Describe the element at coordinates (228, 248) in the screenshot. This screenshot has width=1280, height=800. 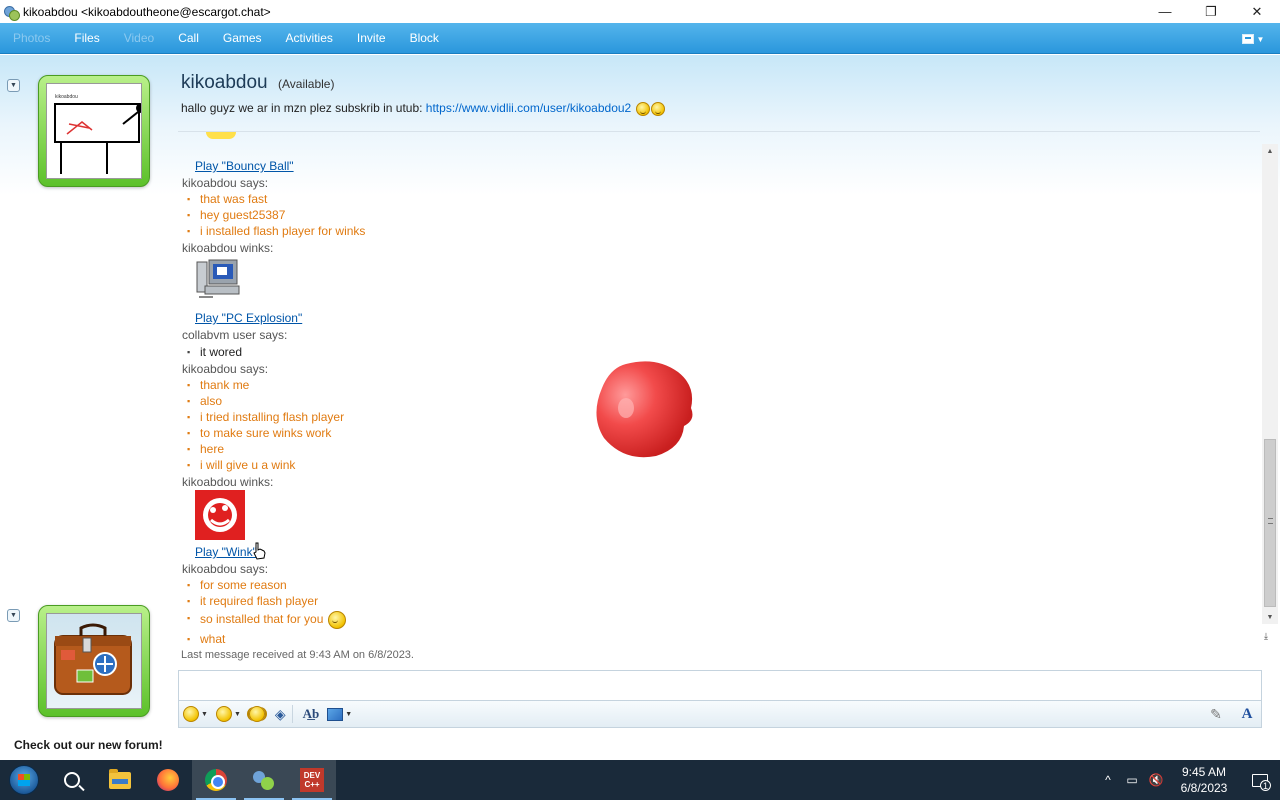
I see `sender-line: kikoabdou winks:` at that location.